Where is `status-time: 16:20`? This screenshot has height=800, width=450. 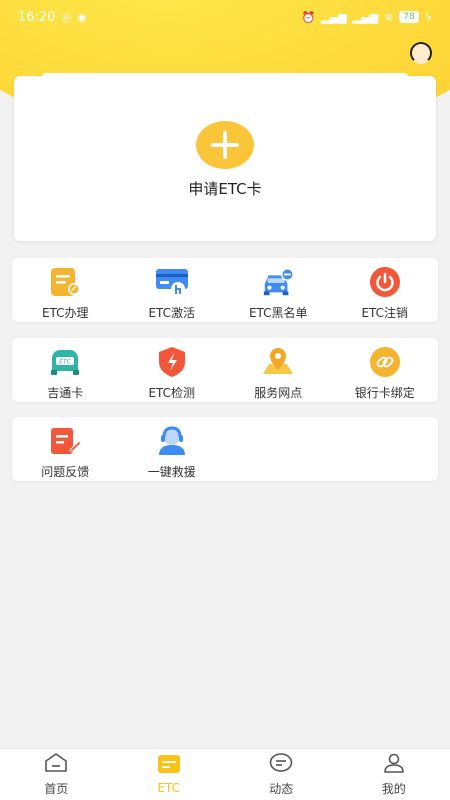 status-time: 16:20 is located at coordinates (37, 17).